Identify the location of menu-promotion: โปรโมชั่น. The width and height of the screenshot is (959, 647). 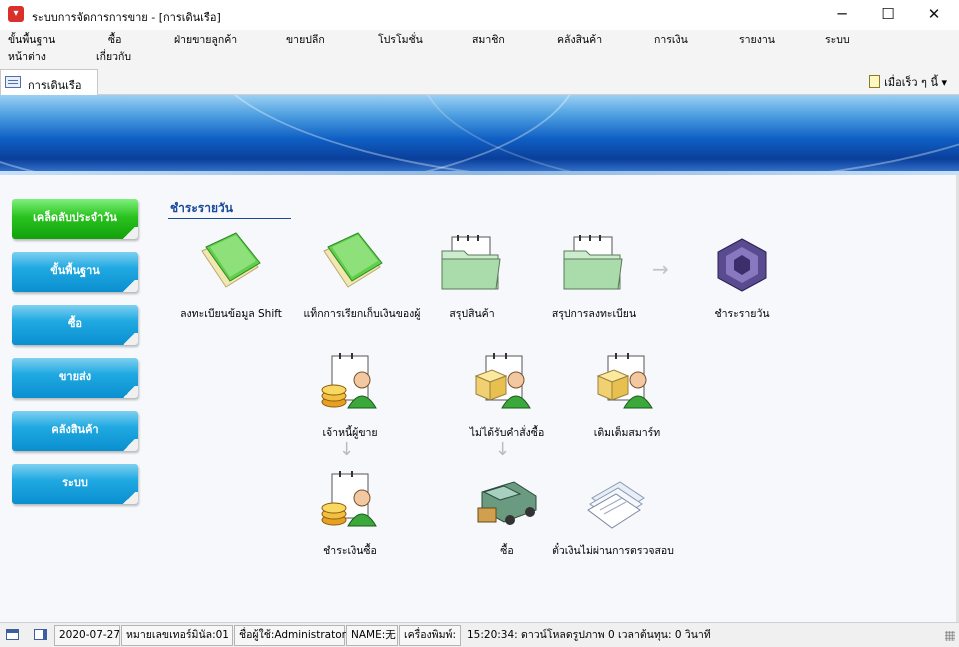
(400, 40).